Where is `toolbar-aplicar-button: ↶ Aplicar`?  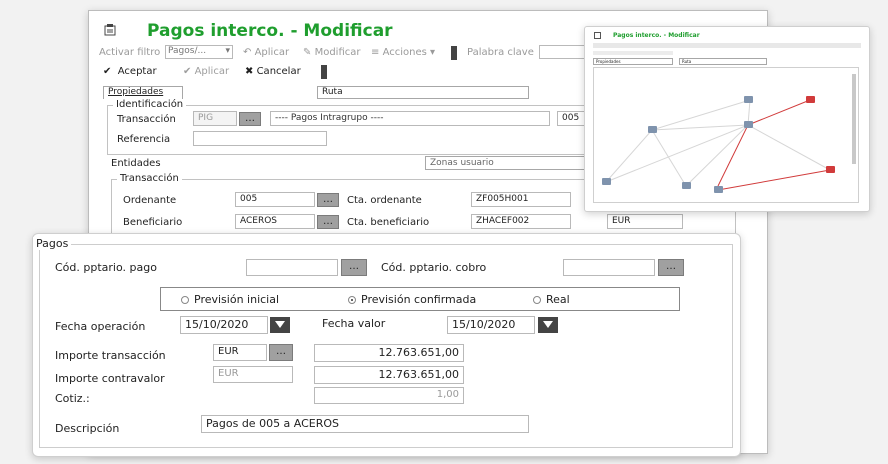 toolbar-aplicar-button: ↶ Aplicar is located at coordinates (266, 52).